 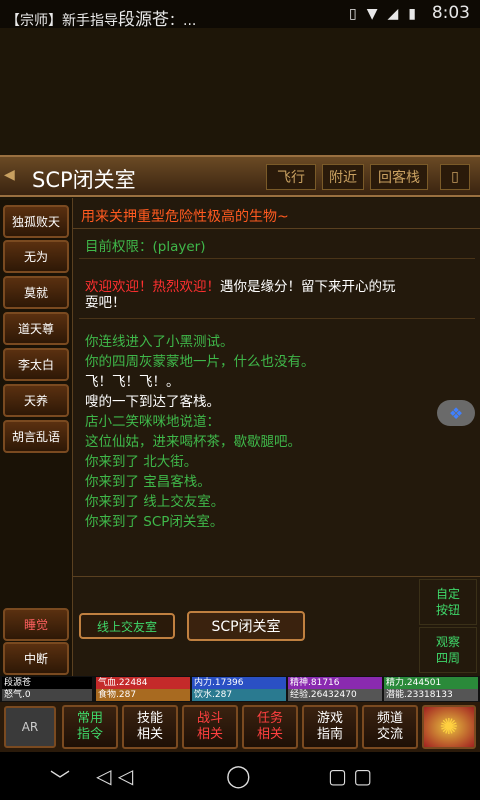 I want to click on tab-skills: 技能 相关, so click(x=150, y=727).